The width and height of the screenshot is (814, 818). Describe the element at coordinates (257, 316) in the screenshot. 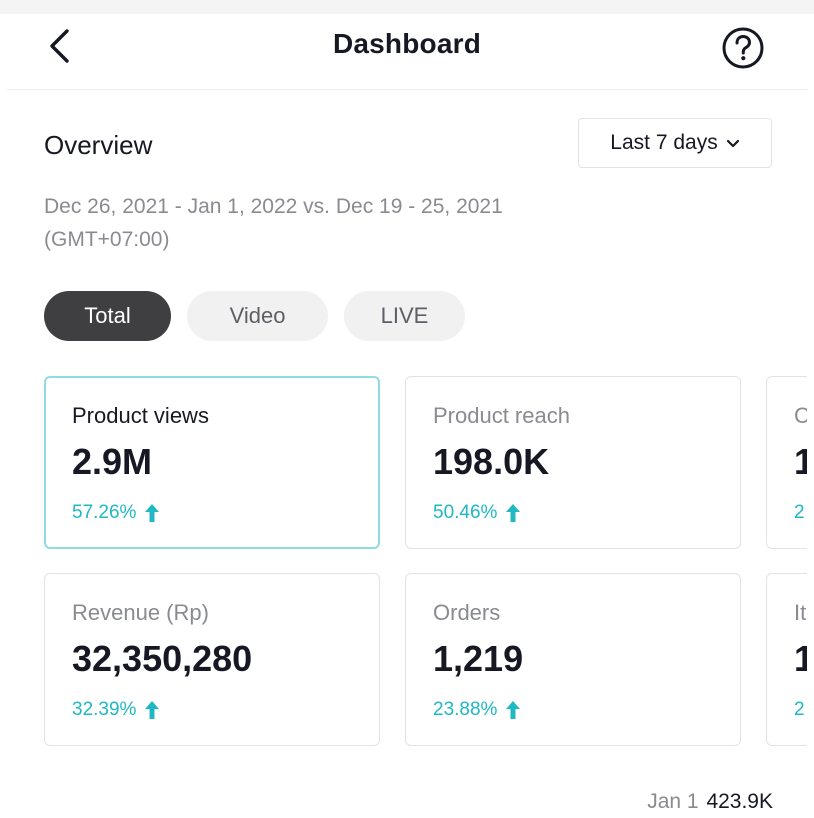

I see `tab-video: Video` at that location.